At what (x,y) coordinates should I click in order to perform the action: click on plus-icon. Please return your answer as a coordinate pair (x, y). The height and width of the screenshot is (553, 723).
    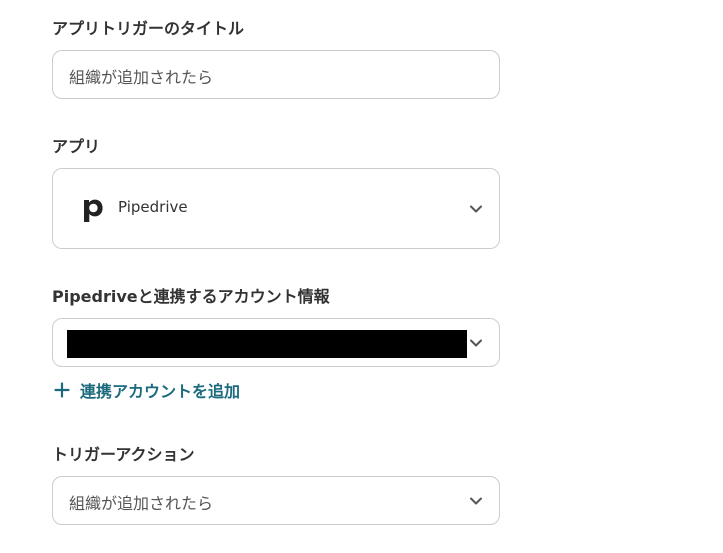
    Looking at the image, I should click on (62, 390).